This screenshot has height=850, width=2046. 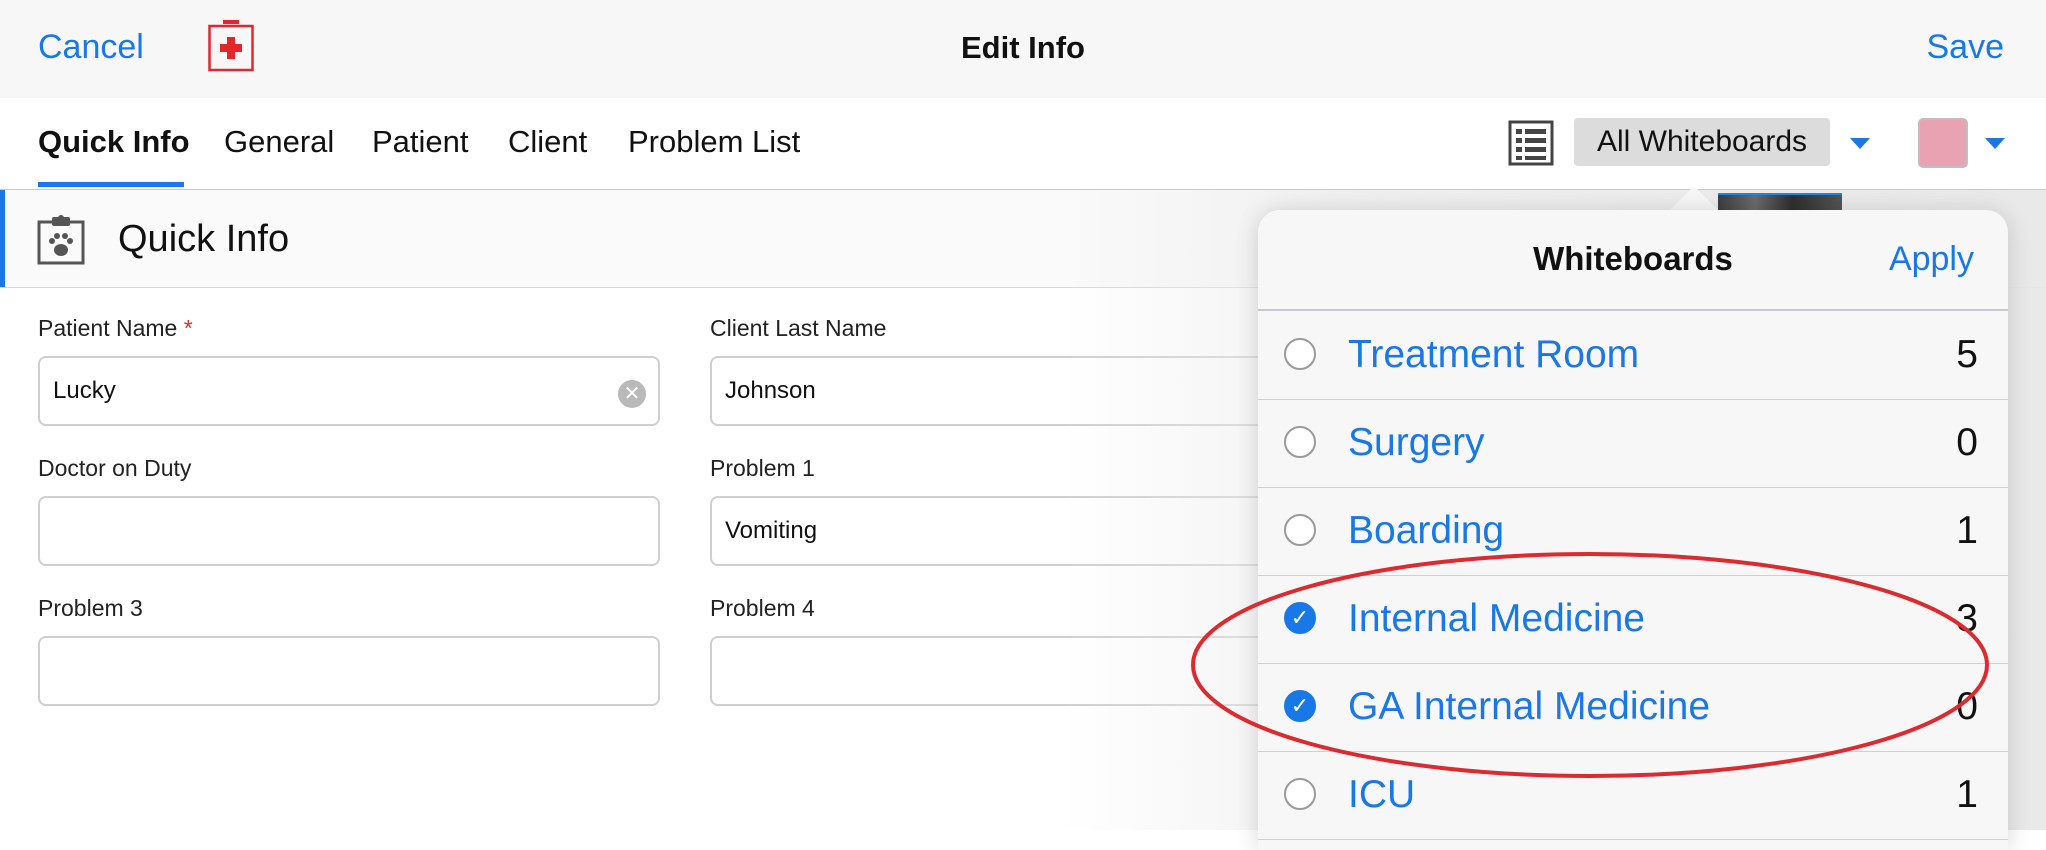 I want to click on tab-problem-list: Problem List, so click(x=714, y=142).